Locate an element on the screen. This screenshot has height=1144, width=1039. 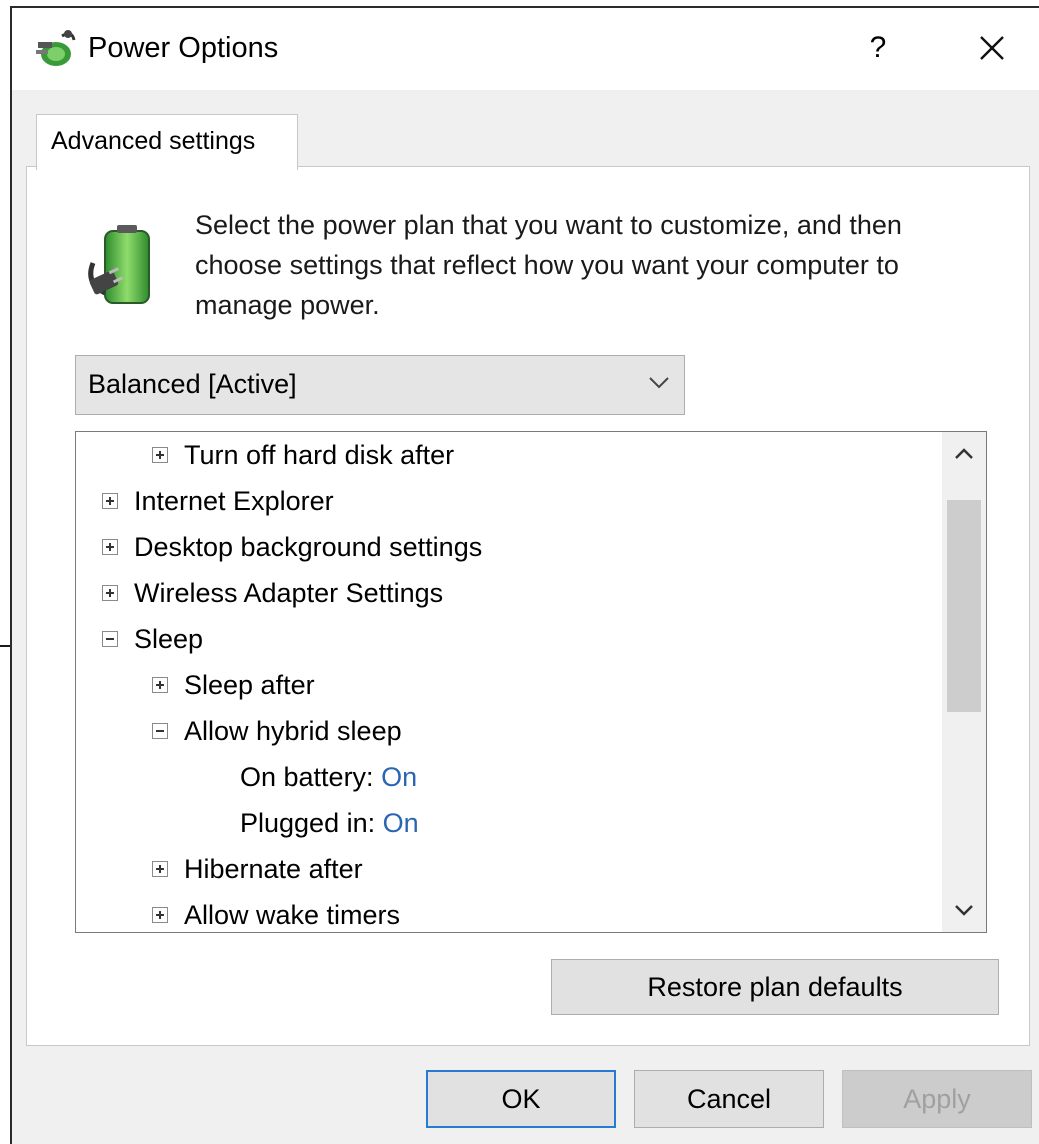
tab-advanced-settings: Advanced settings is located at coordinates (167, 142).